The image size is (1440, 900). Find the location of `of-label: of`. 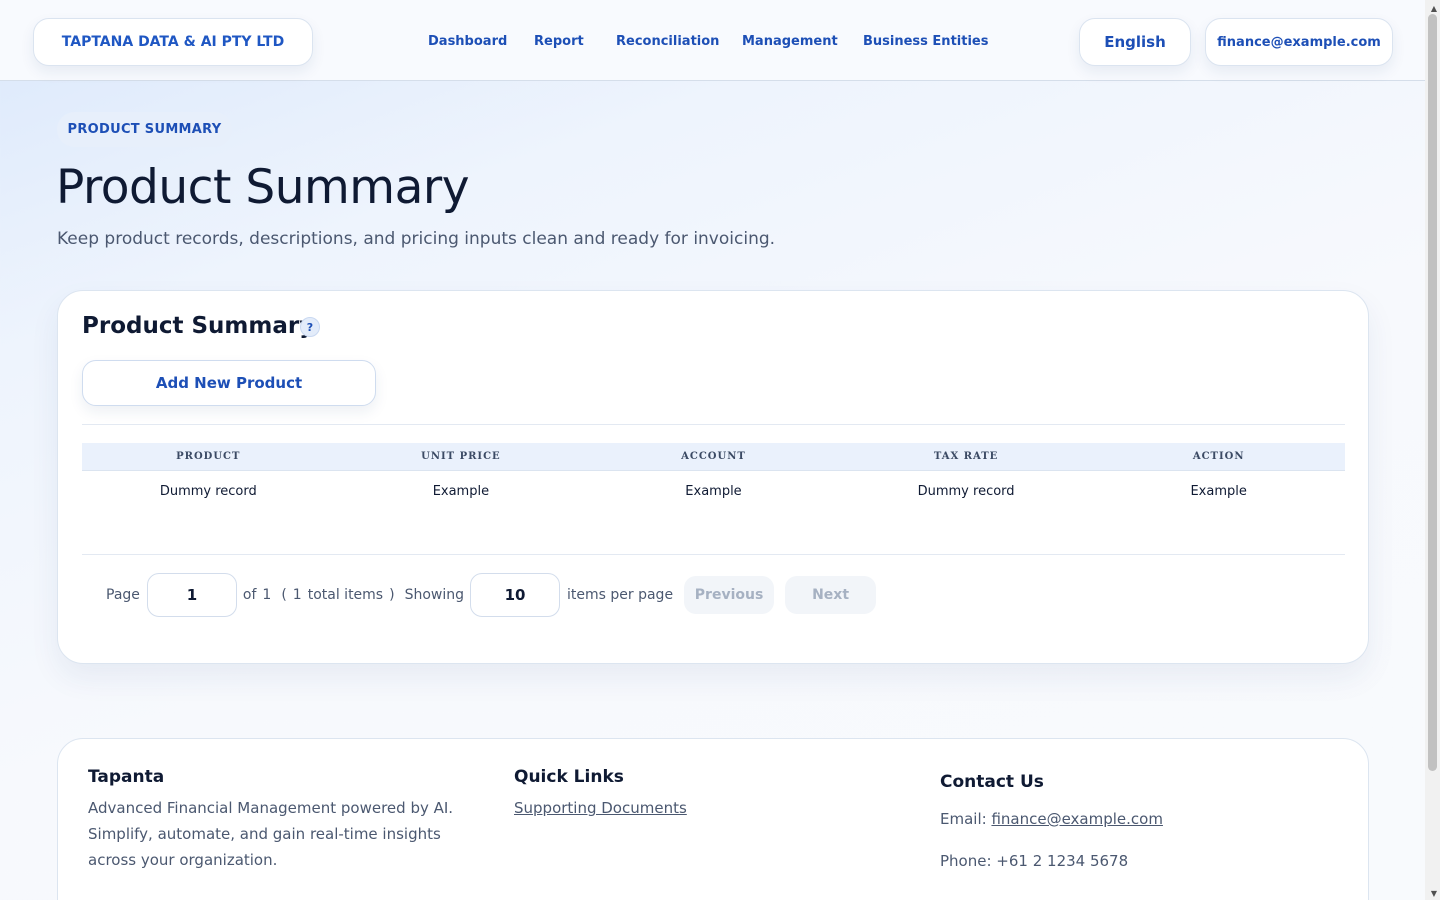

of-label: of is located at coordinates (249, 595).